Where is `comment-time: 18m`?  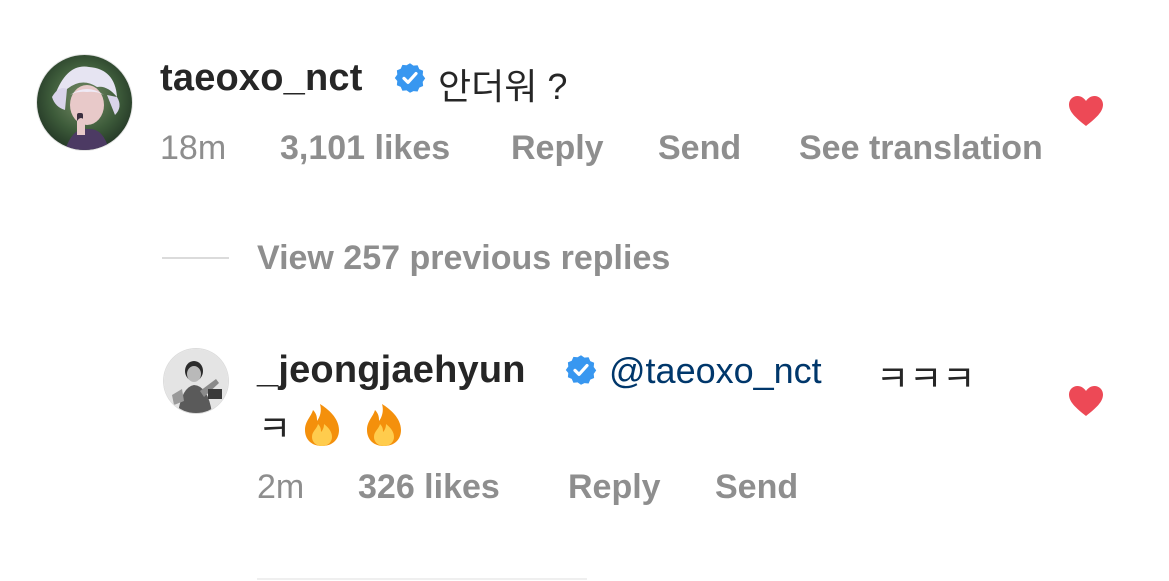
comment-time: 18m is located at coordinates (193, 148).